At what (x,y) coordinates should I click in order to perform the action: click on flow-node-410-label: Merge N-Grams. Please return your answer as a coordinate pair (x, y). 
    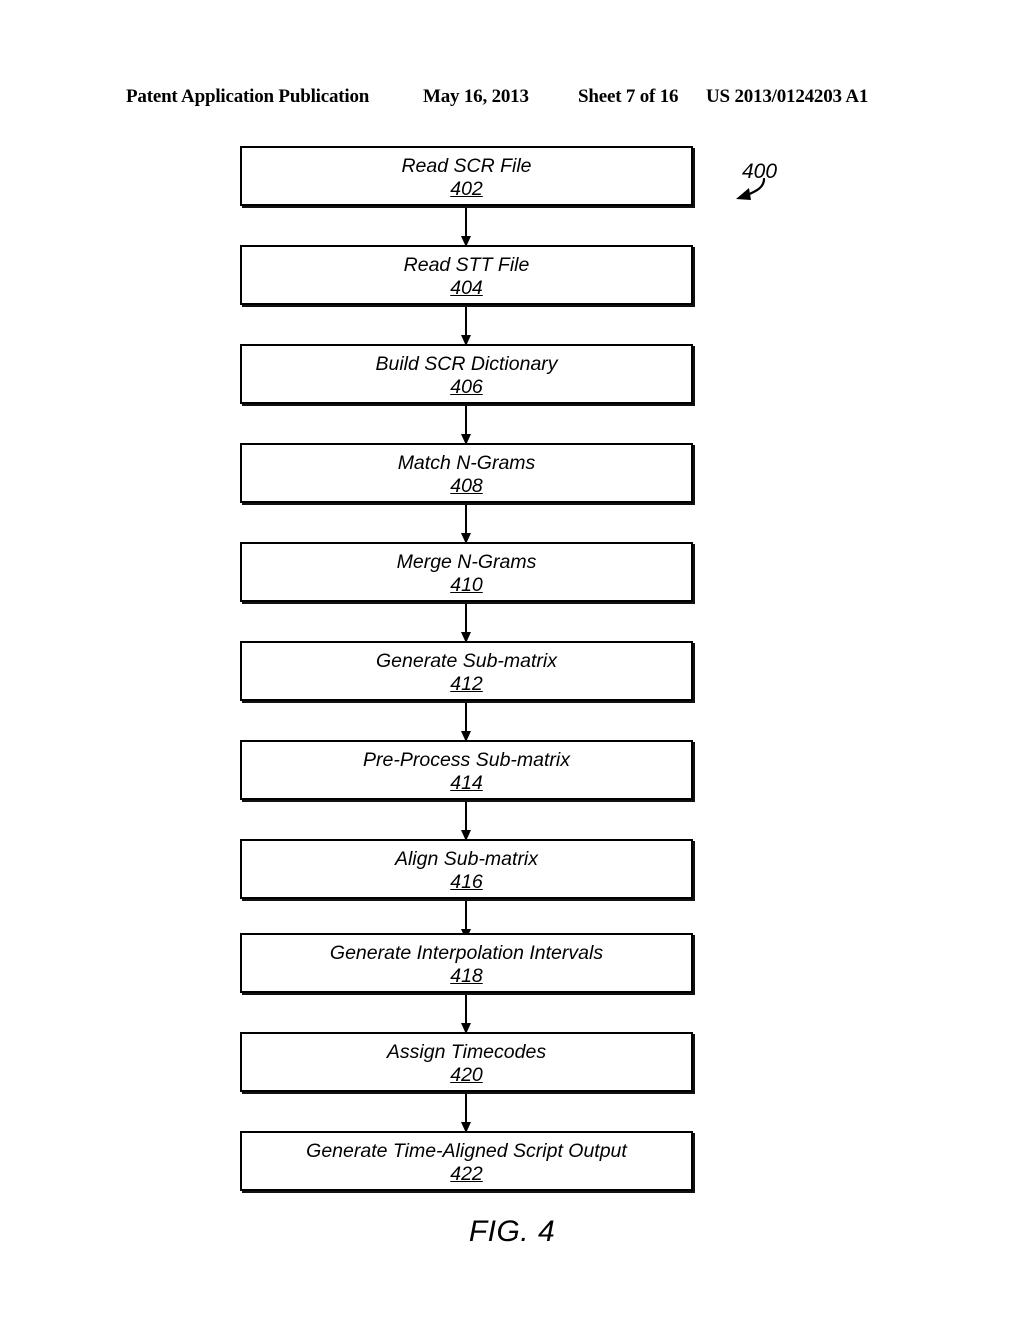
    Looking at the image, I should click on (466, 562).